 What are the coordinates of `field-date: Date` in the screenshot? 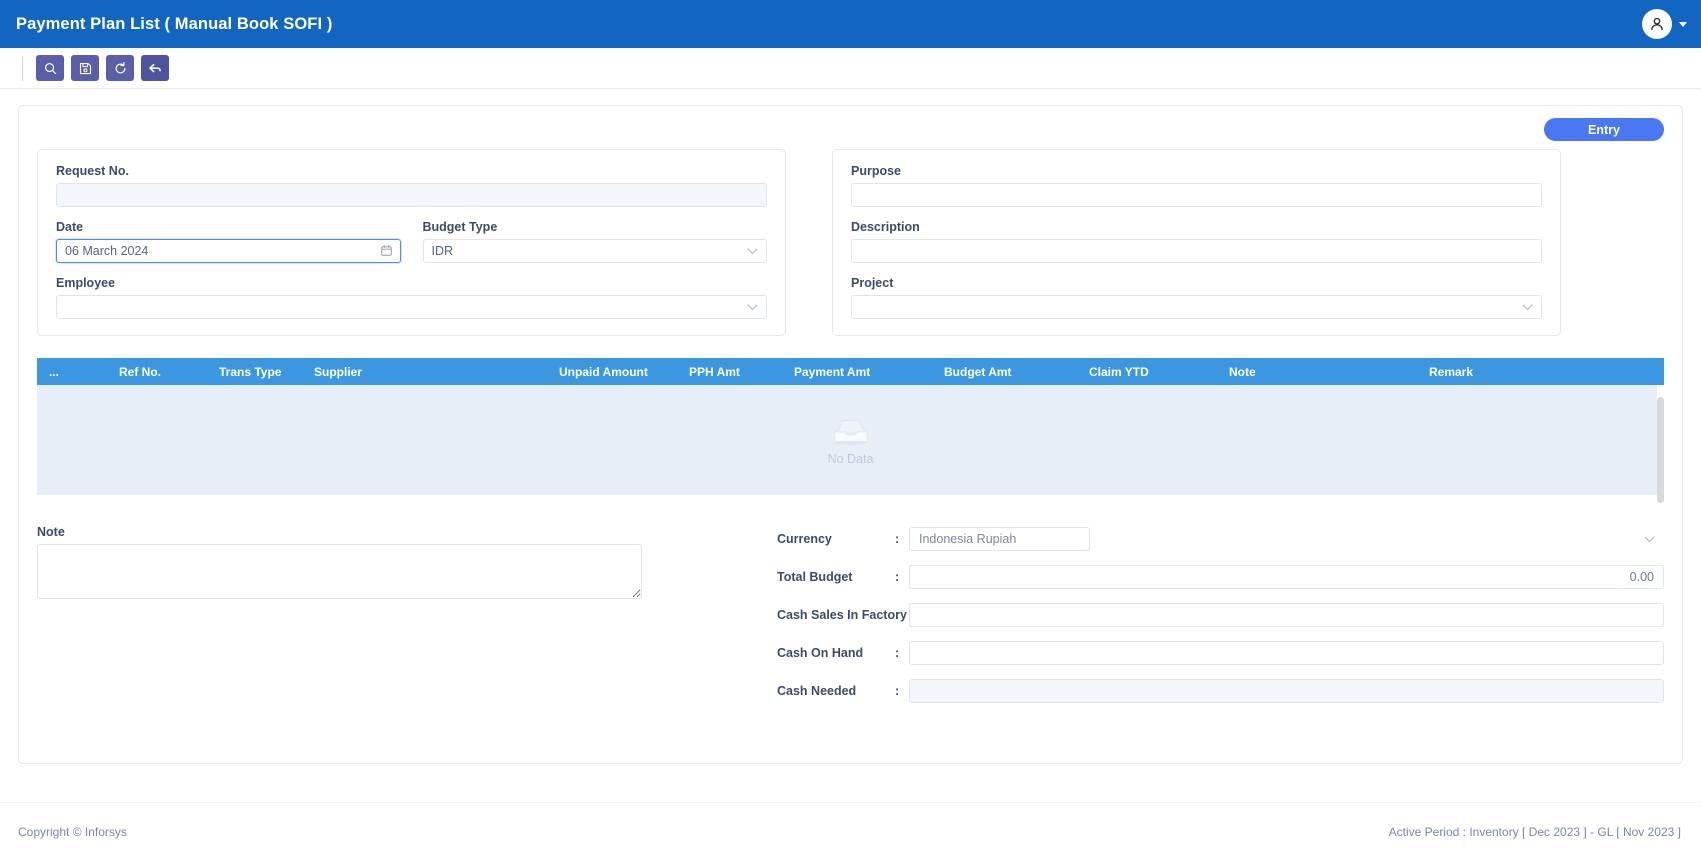 It's located at (228, 241).